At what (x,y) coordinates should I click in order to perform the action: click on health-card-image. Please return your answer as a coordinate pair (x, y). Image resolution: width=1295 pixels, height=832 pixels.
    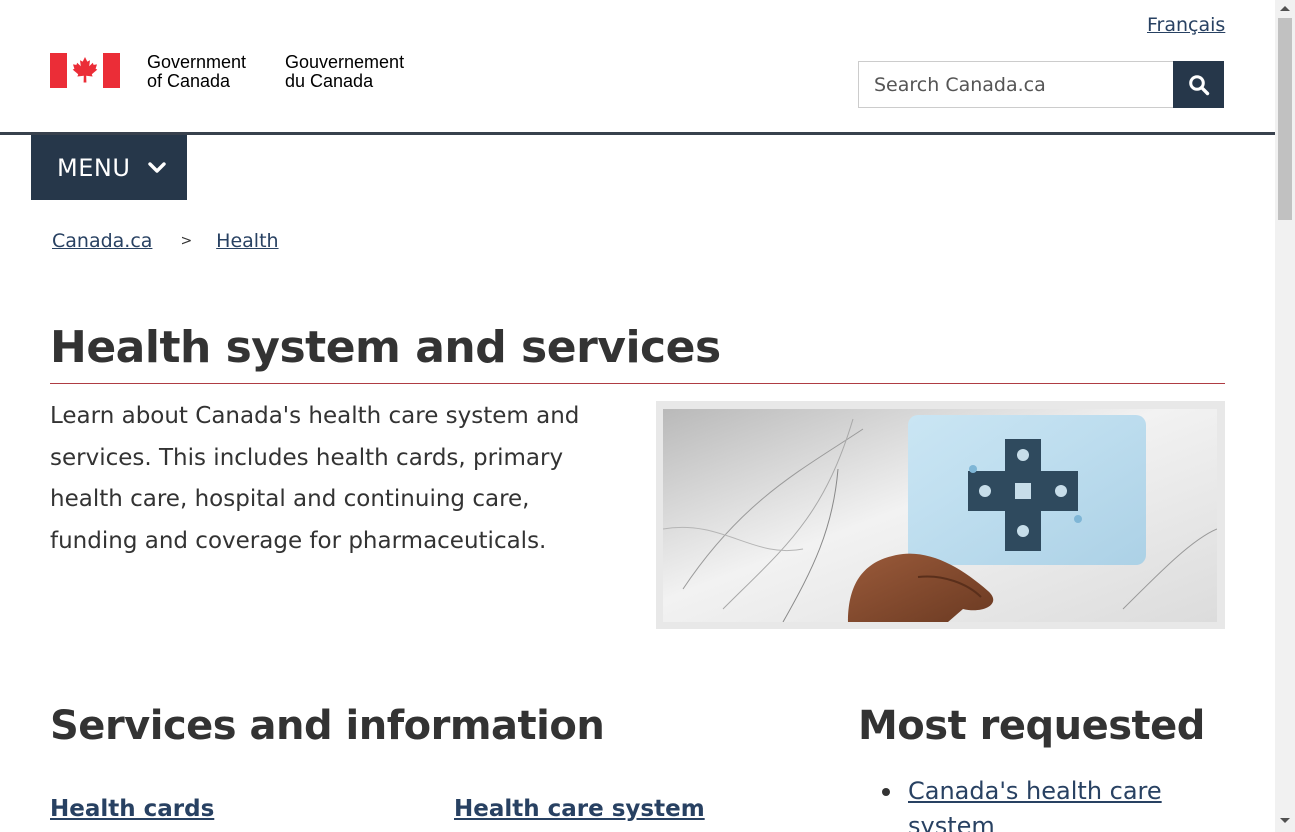
    Looking at the image, I should click on (940, 515).